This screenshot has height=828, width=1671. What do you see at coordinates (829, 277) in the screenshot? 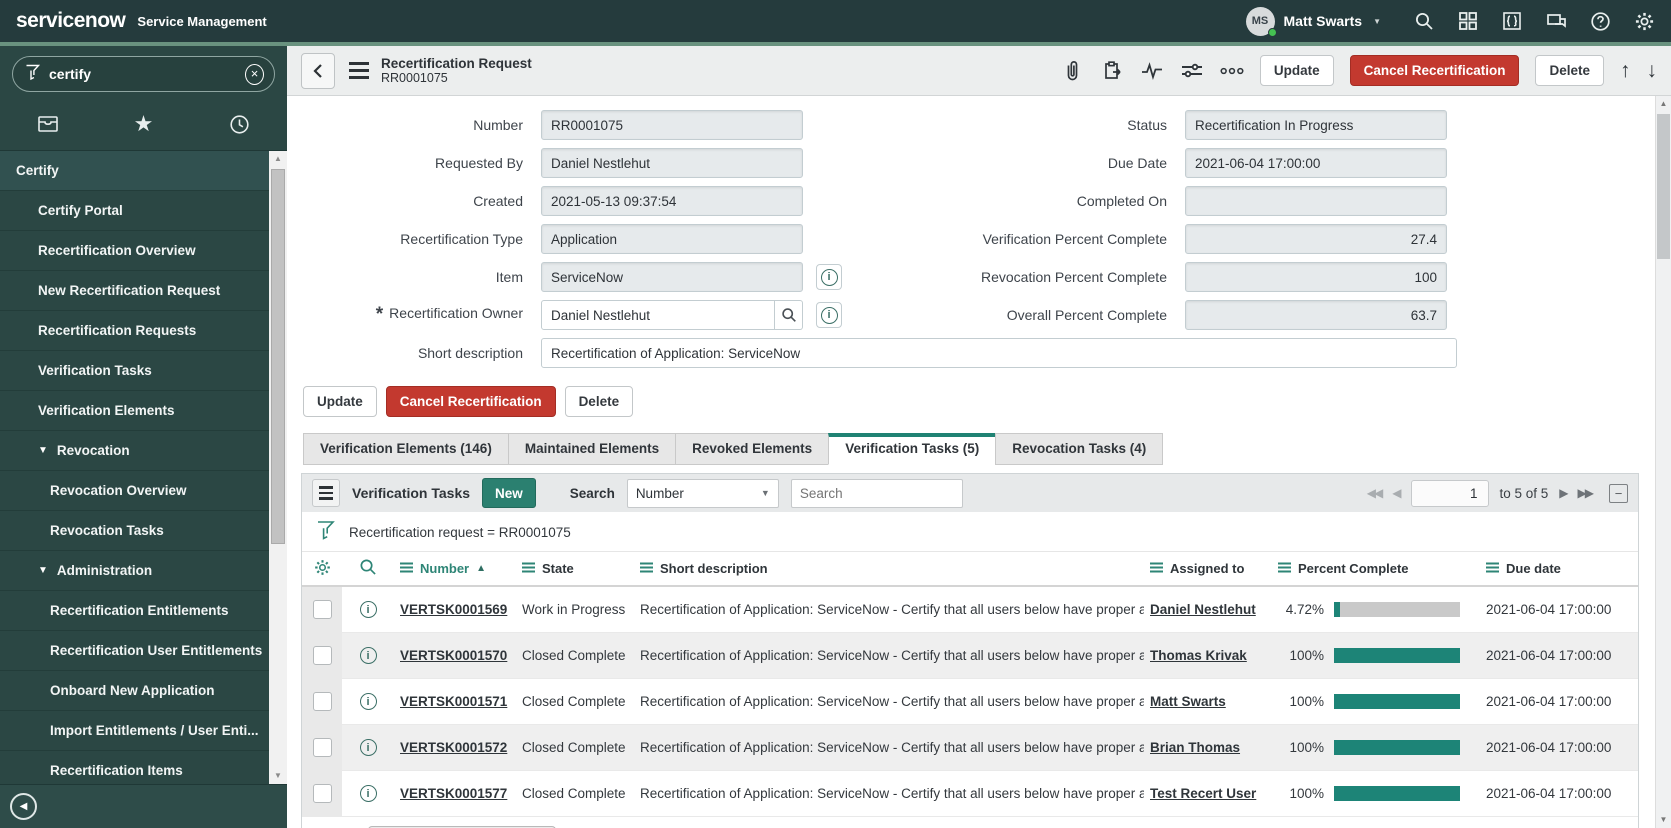
I see `item-info-button: i` at bounding box center [829, 277].